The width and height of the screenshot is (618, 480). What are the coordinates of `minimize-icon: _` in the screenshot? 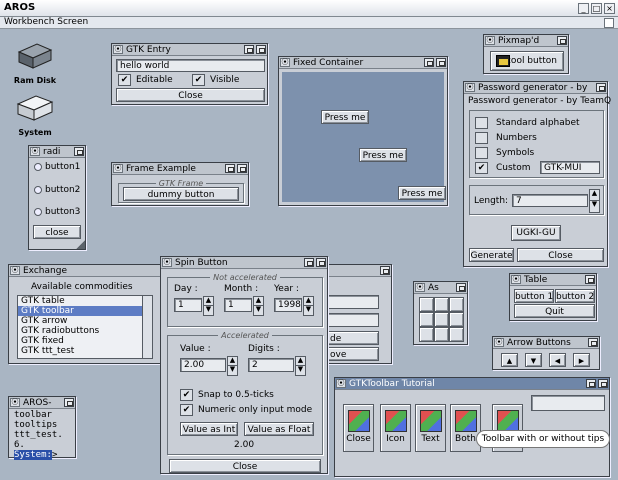 It's located at (583, 8).